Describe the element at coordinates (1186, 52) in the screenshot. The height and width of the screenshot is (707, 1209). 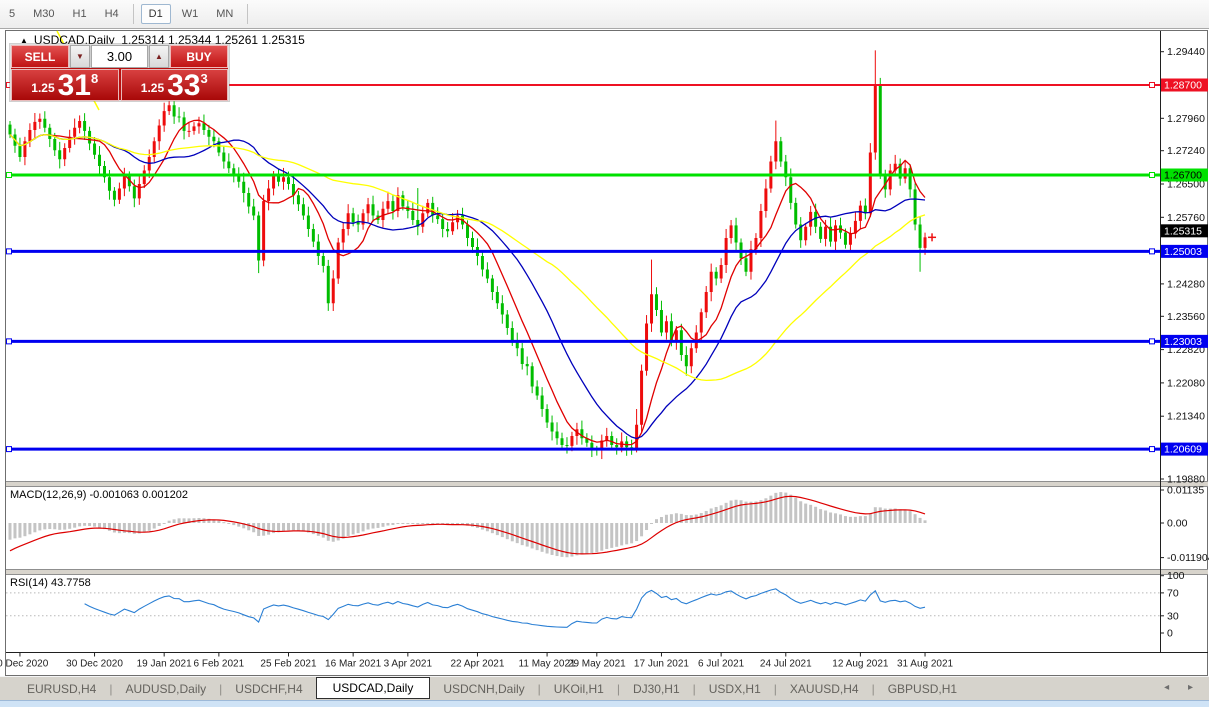
I see `price-tick-label: 1.29440` at that location.